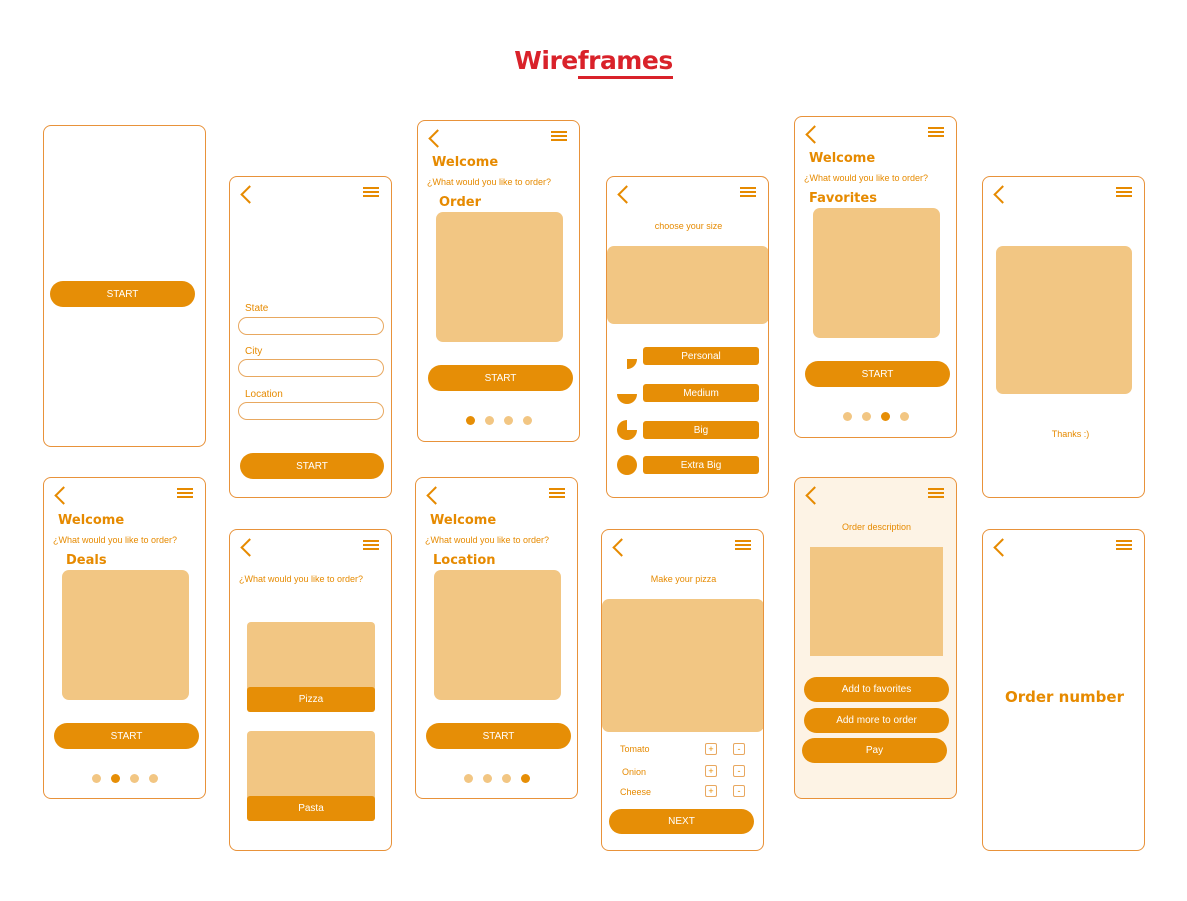  I want to click on add-more-button: Add more to order, so click(876, 720).